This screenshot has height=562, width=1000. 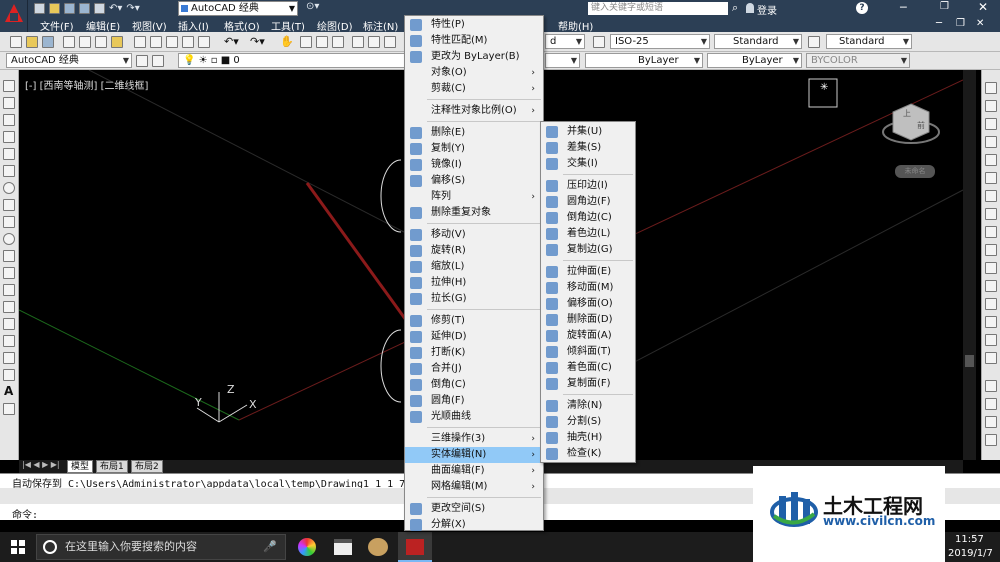 What do you see at coordinates (991, 340) in the screenshot?
I see `fillet-tb-icon` at bounding box center [991, 340].